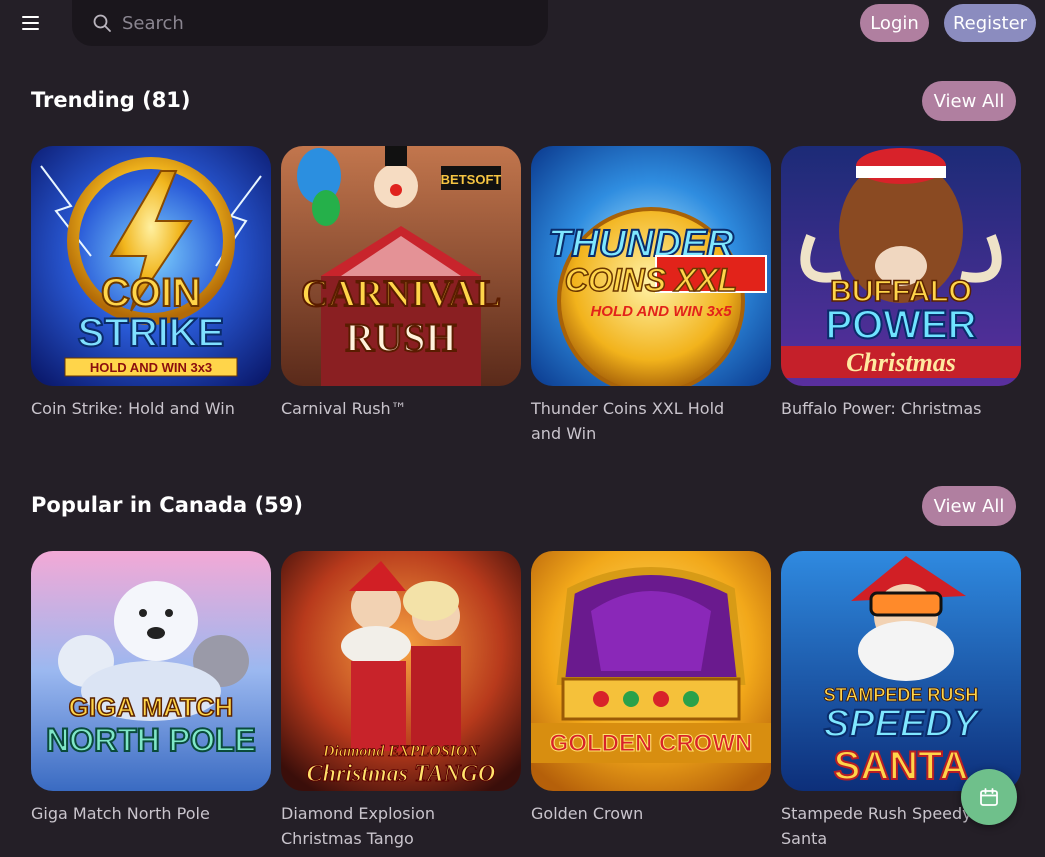 The width and height of the screenshot is (1045, 857). I want to click on svg-text: COIN, so click(151, 293).